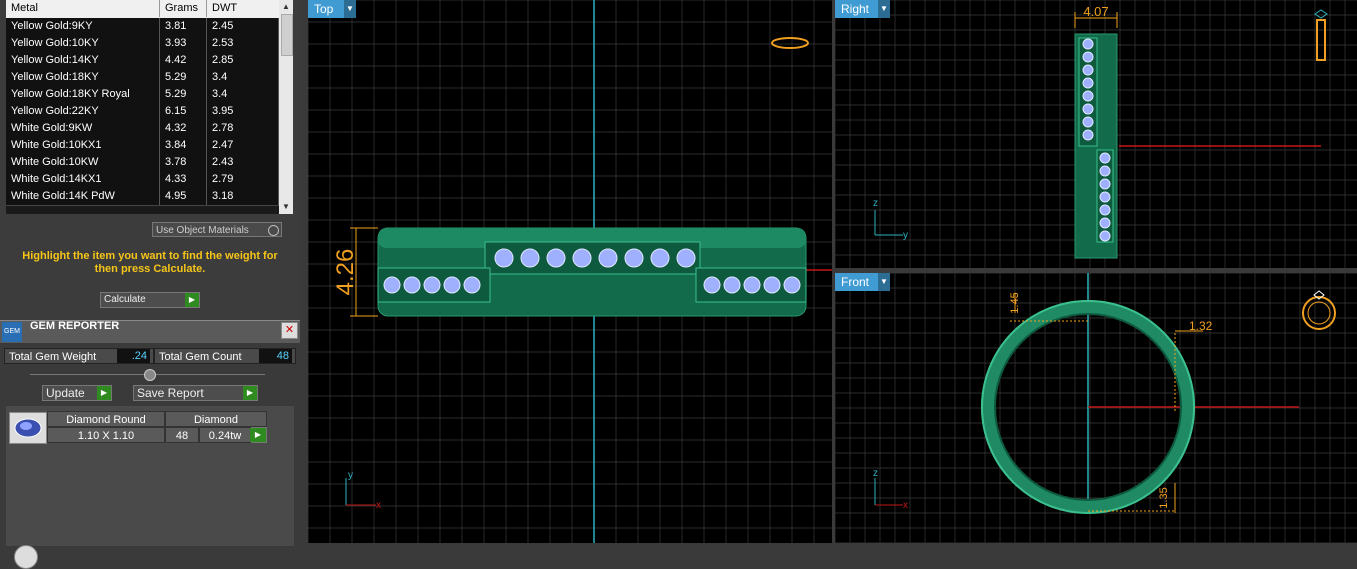 Image resolution: width=1357 pixels, height=569 pixels. What do you see at coordinates (26, 557) in the screenshot?
I see `status-circle` at bounding box center [26, 557].